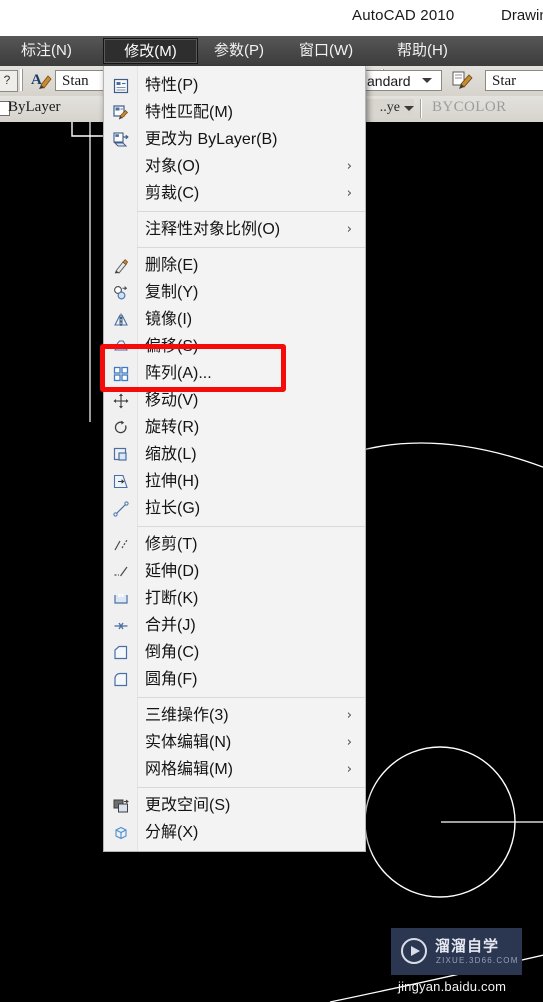  Describe the element at coordinates (121, 86) in the screenshot. I see `properties-icon` at that location.